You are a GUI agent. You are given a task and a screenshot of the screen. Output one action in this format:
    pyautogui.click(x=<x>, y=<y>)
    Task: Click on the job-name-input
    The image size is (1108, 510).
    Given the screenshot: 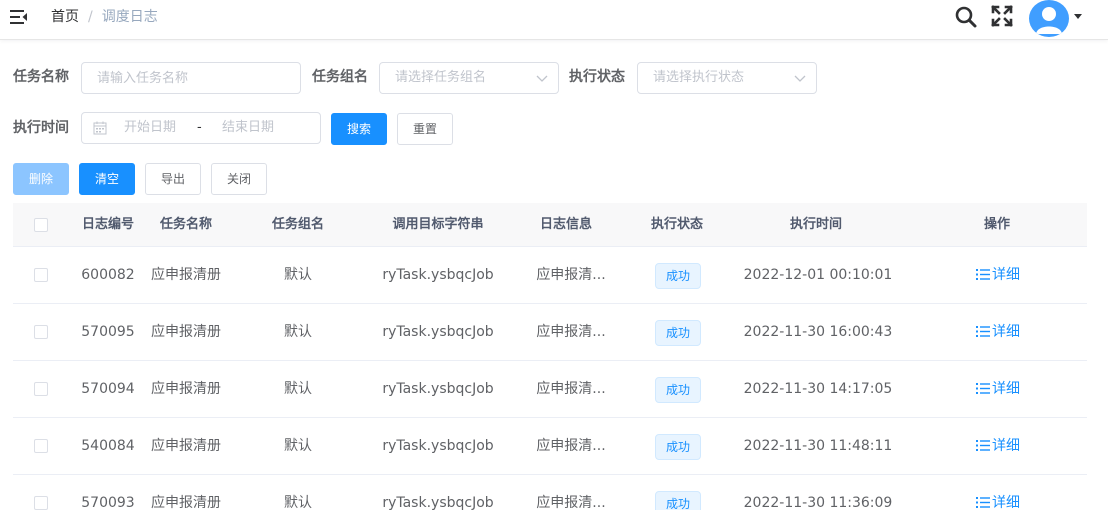 What is the action you would take?
    pyautogui.click(x=191, y=78)
    